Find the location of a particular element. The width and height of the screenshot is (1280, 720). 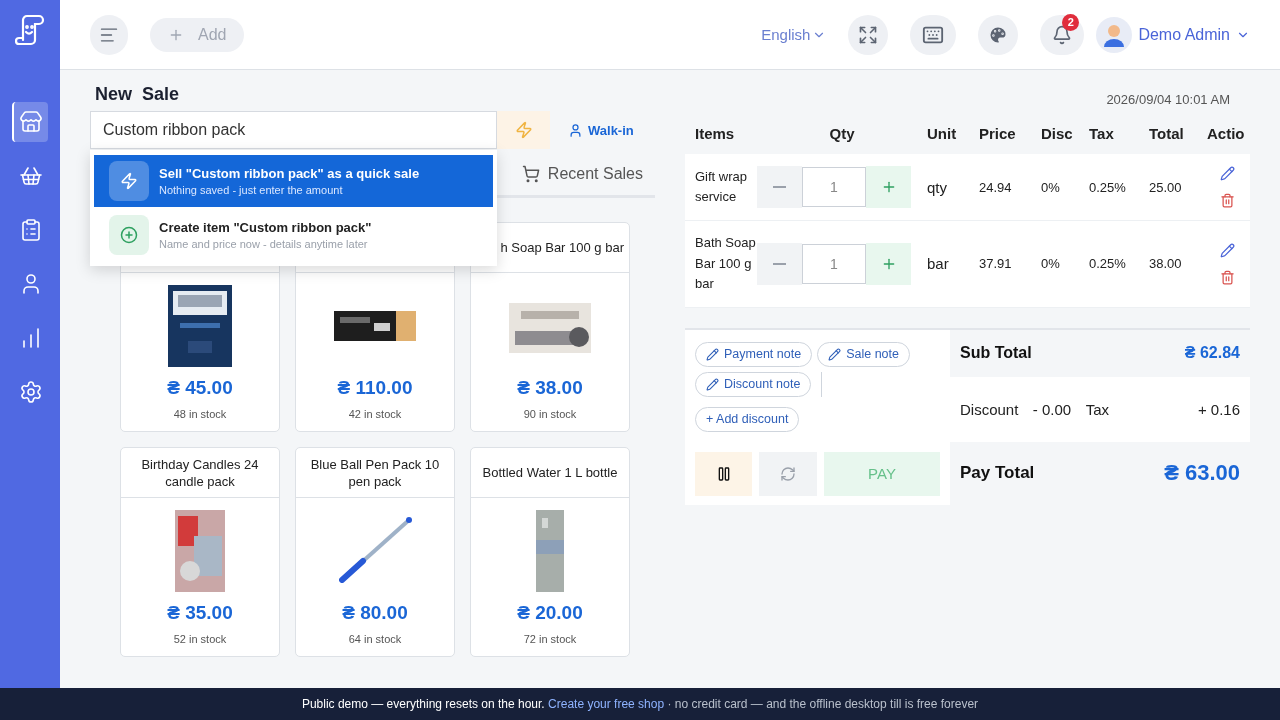

total-cell-text: 25.00 is located at coordinates (1166, 187).